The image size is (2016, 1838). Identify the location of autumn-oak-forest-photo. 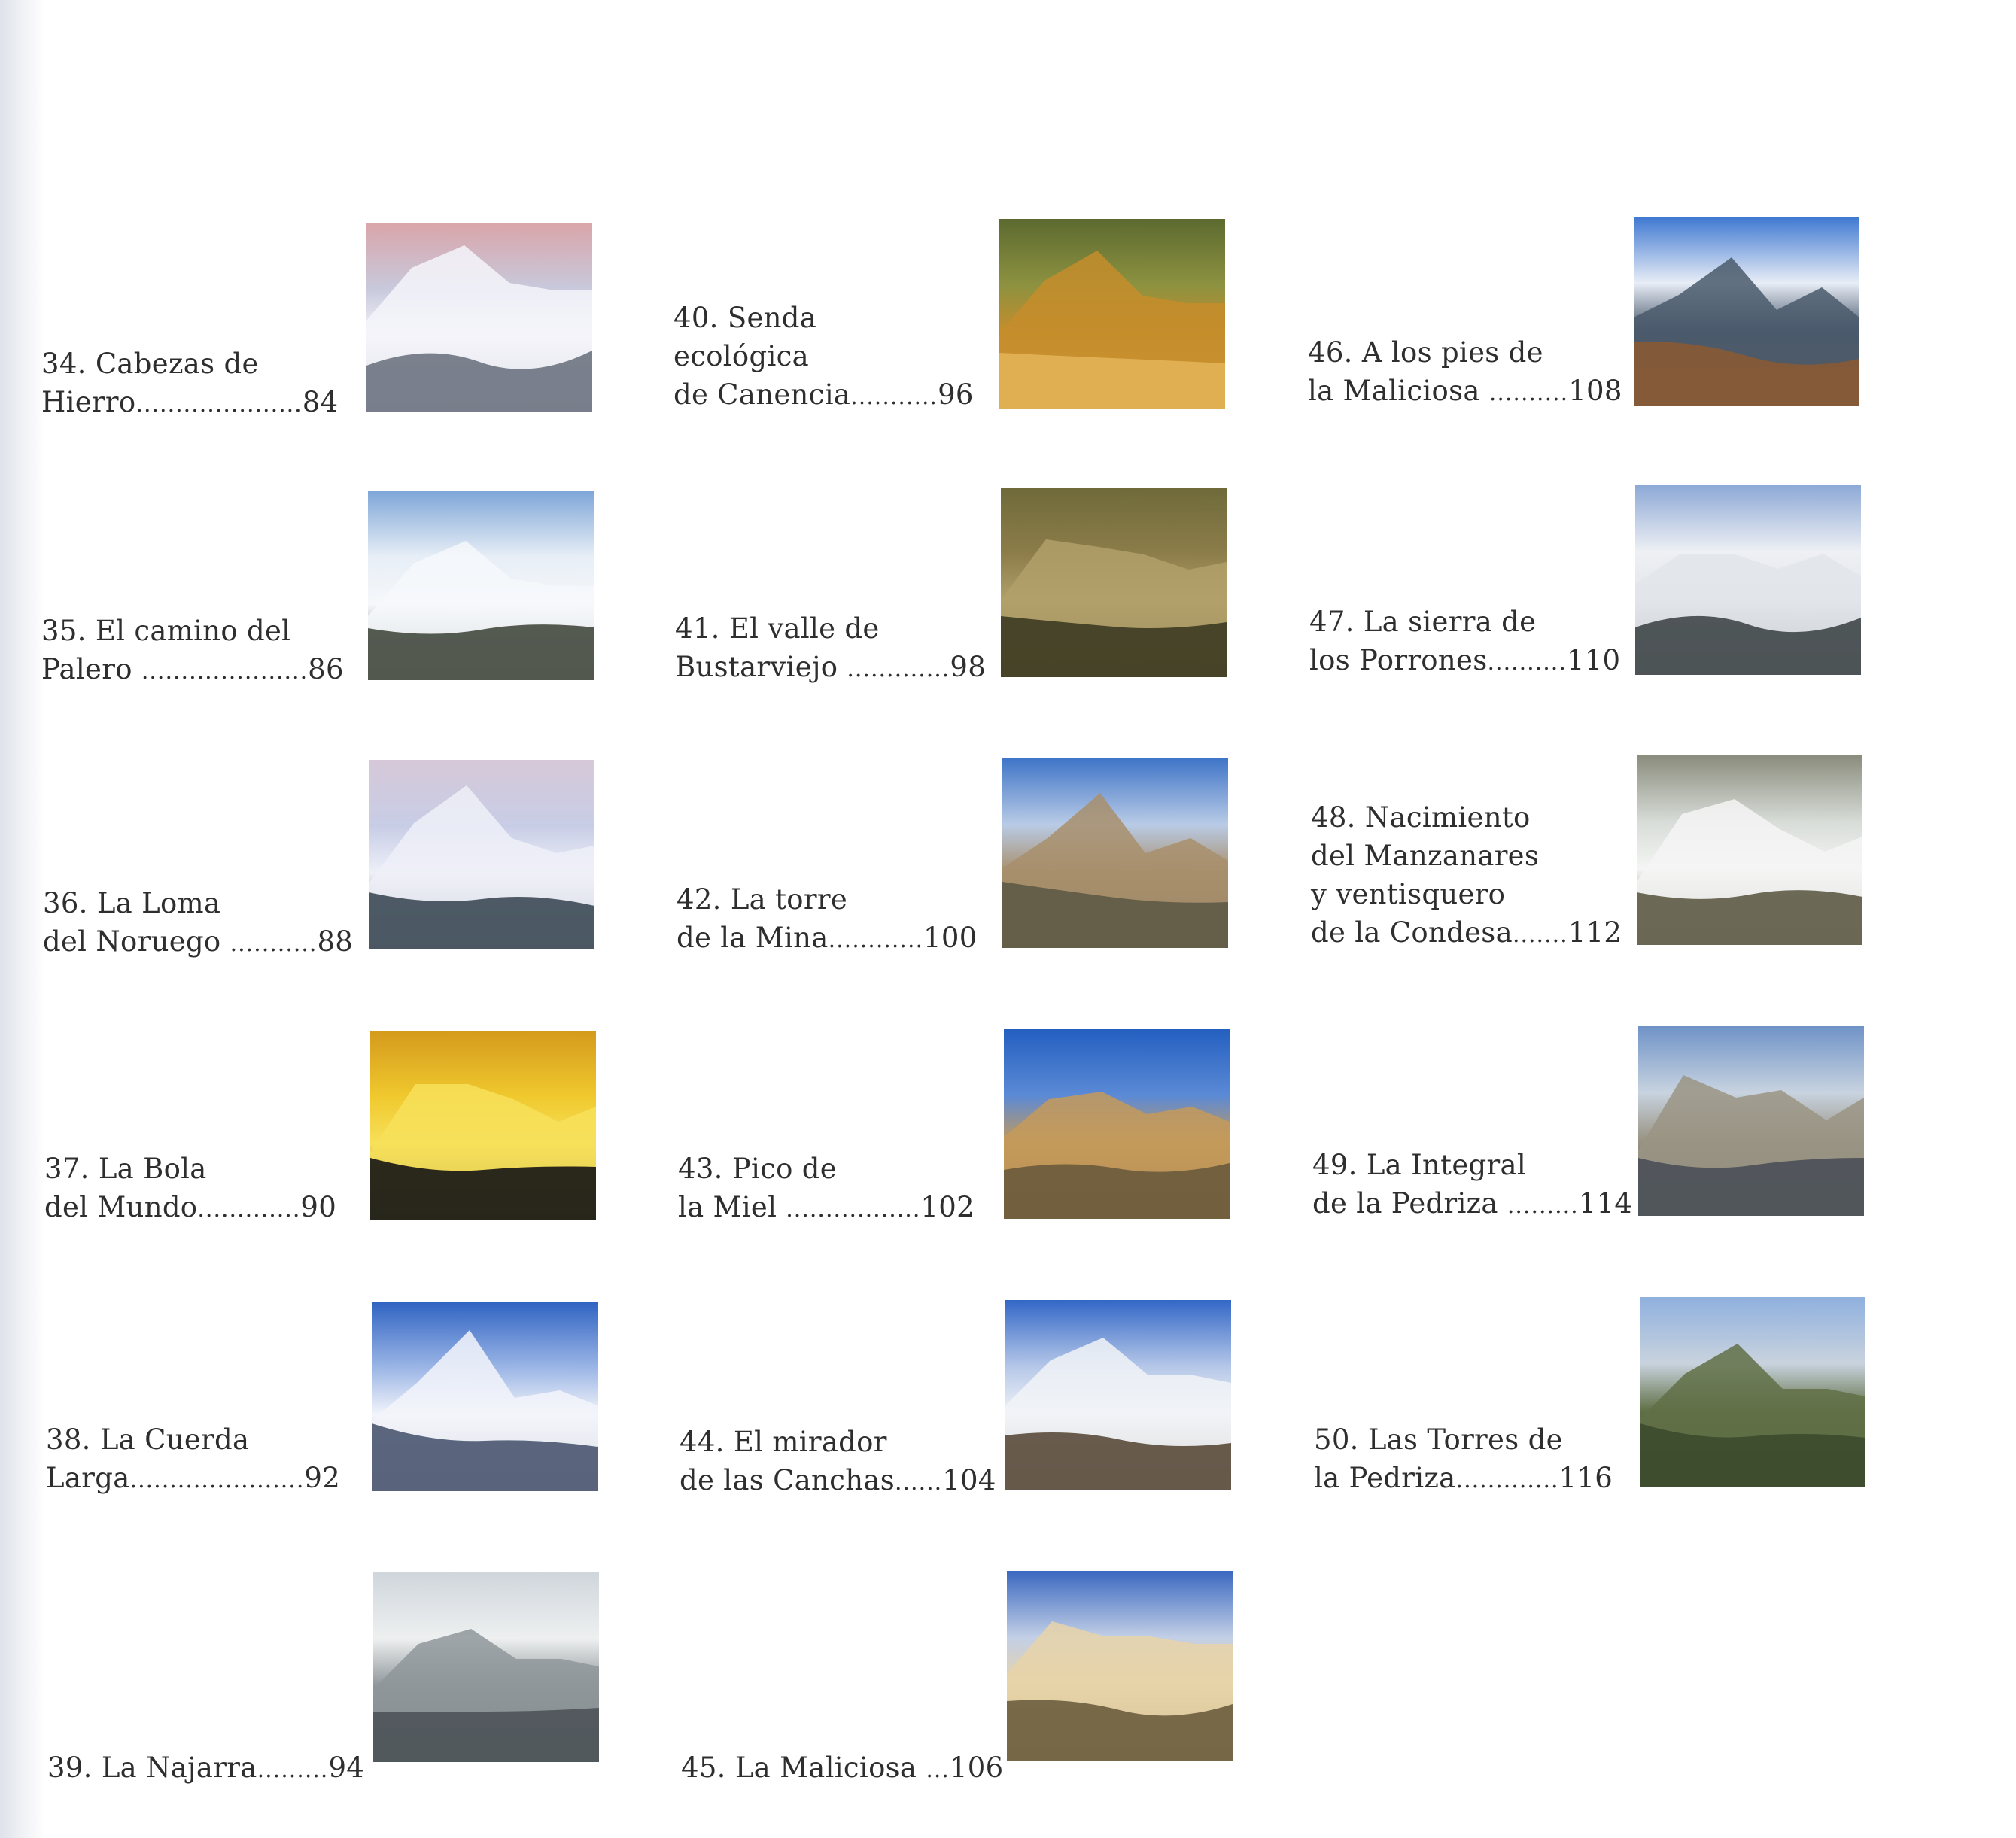
(1114, 582).